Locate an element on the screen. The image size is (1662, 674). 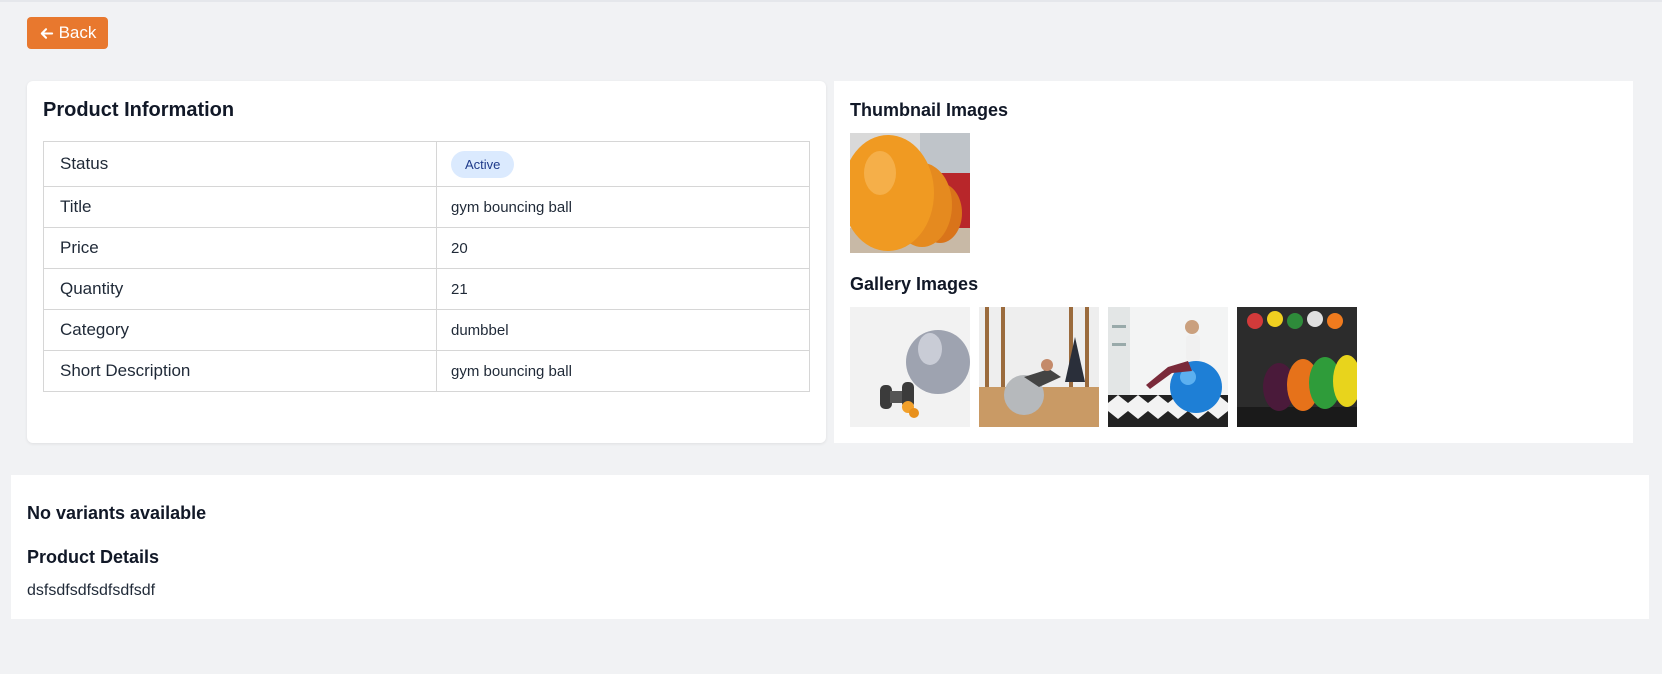
back-button: Back is located at coordinates (67, 33).